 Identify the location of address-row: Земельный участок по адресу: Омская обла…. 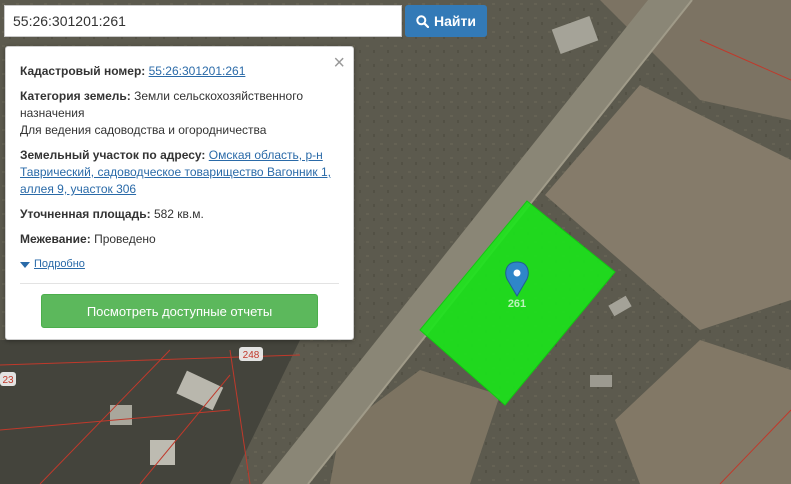
(179, 172).